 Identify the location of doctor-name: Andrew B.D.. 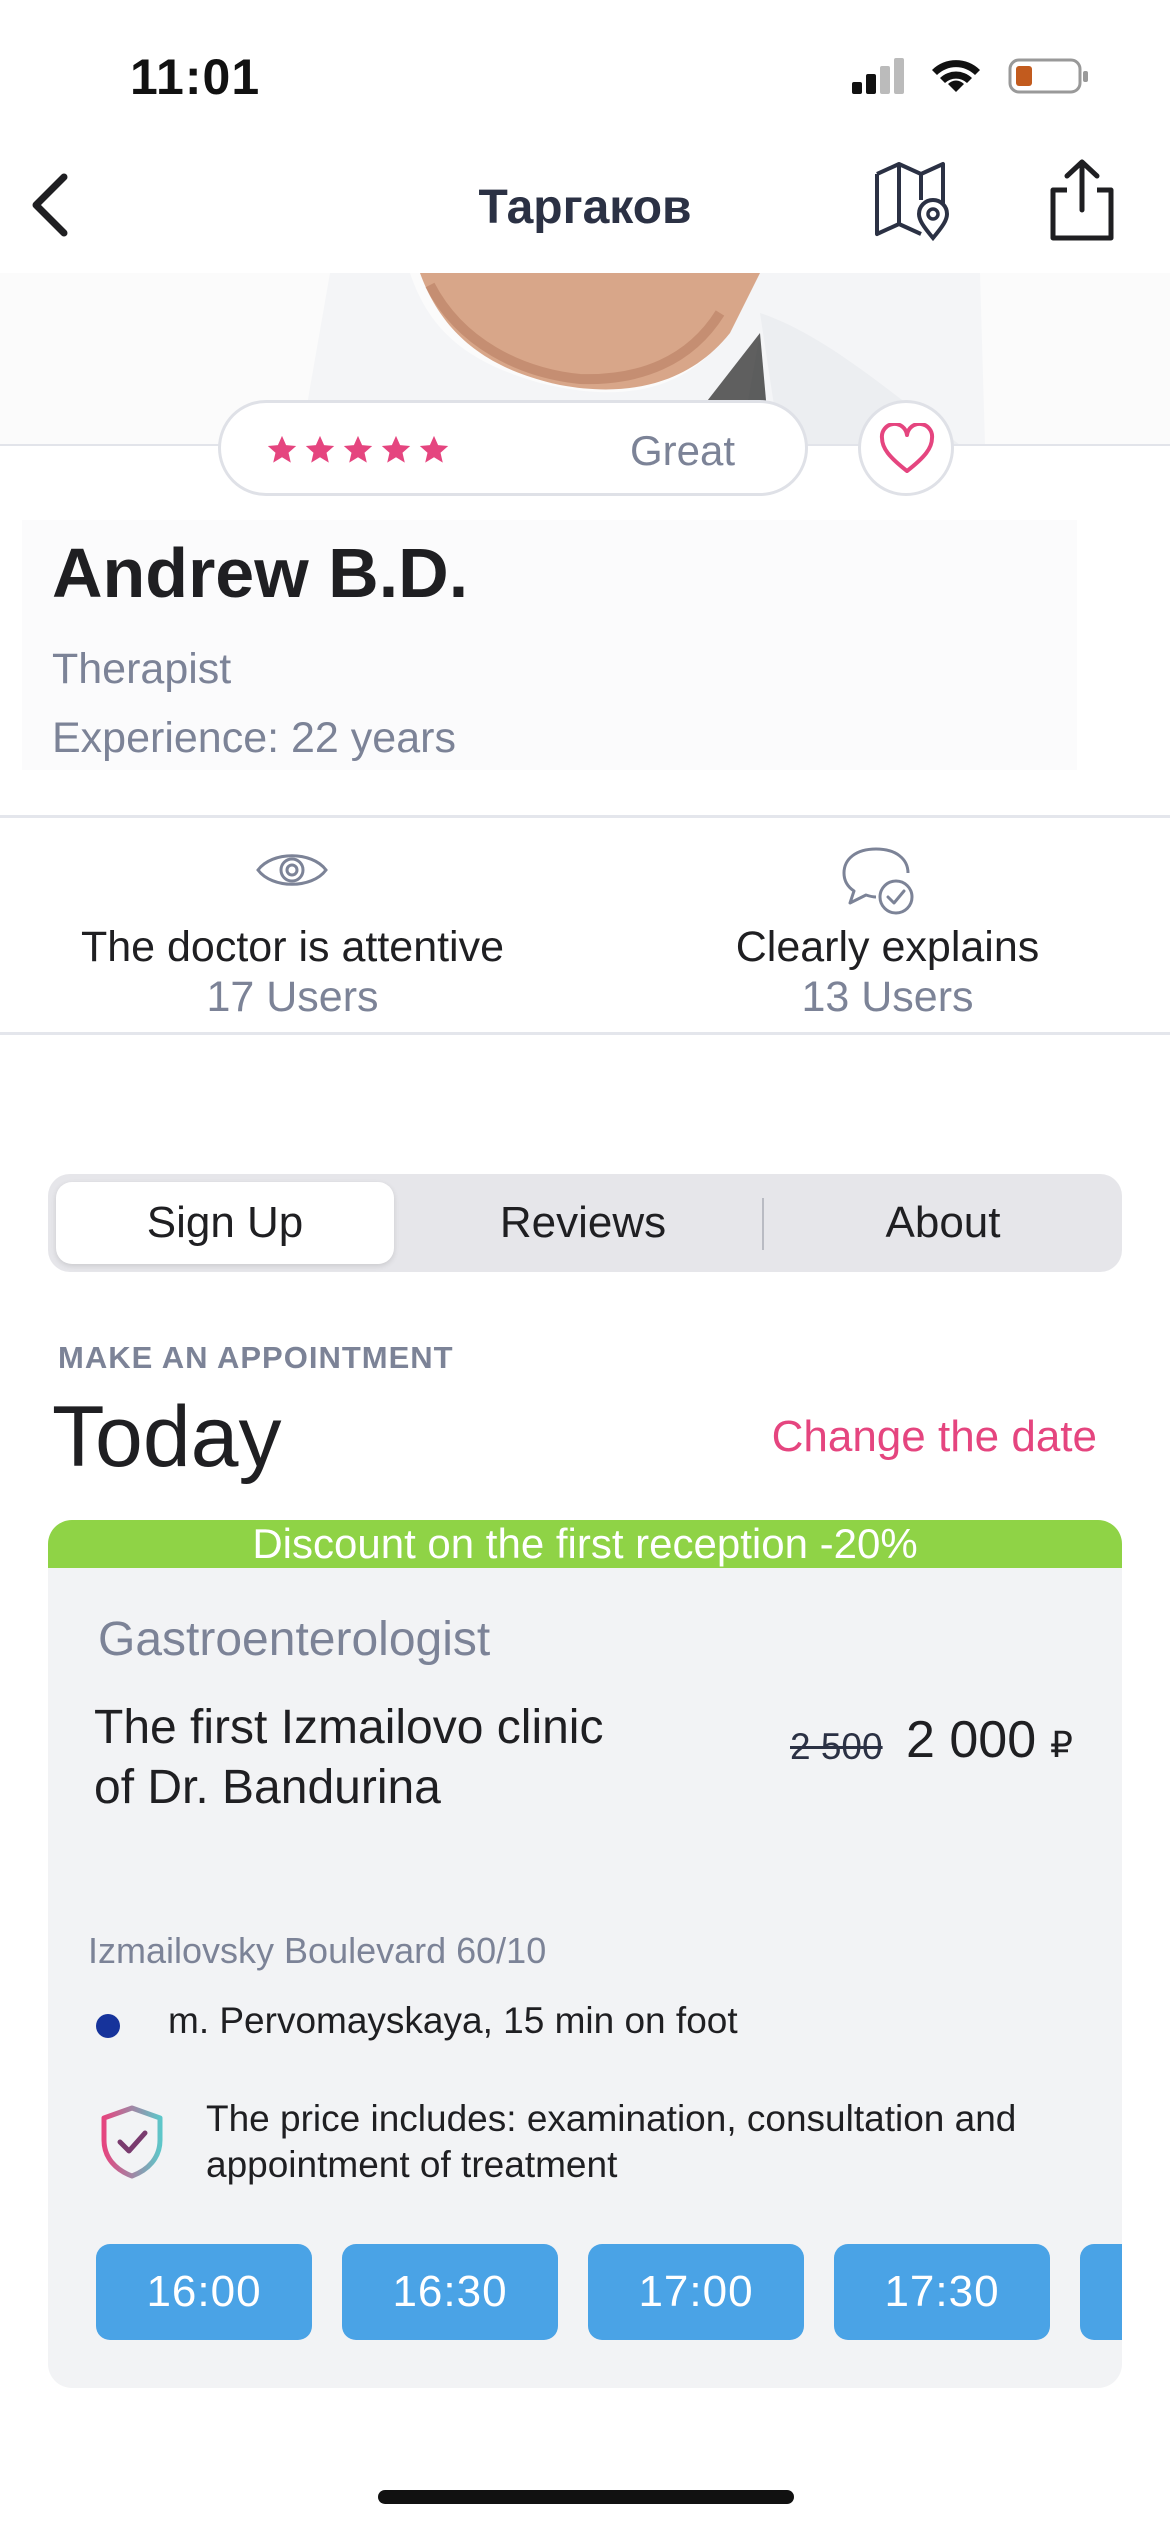
(260, 573).